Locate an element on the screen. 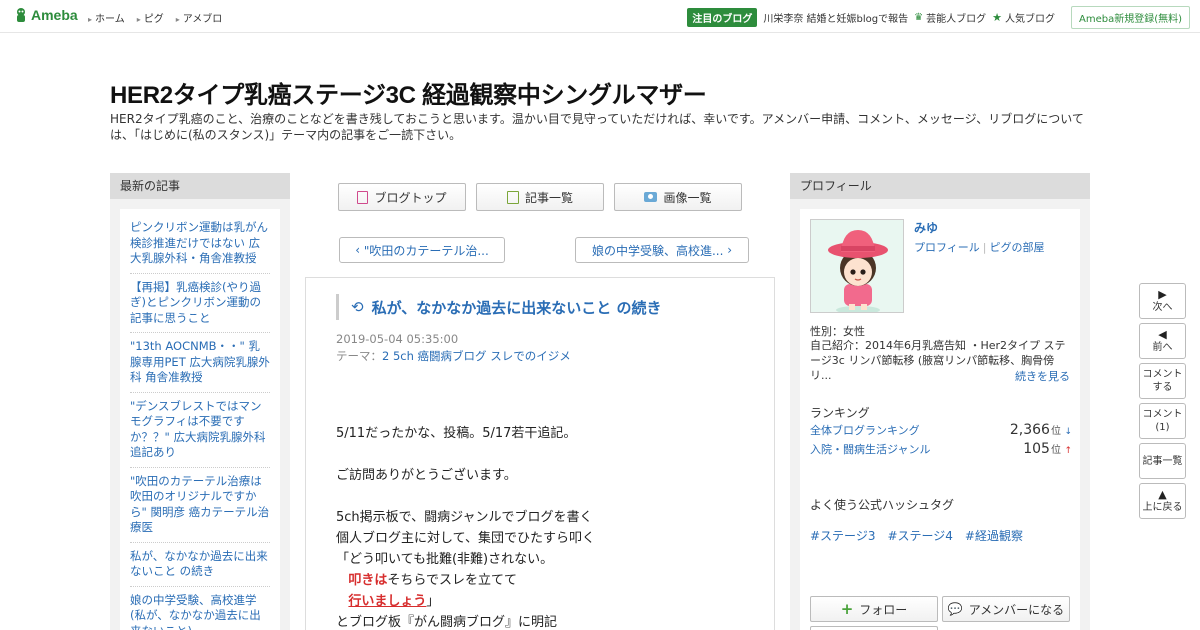 The width and height of the screenshot is (1200, 630). float-comment-button: コメント する is located at coordinates (1162, 381).